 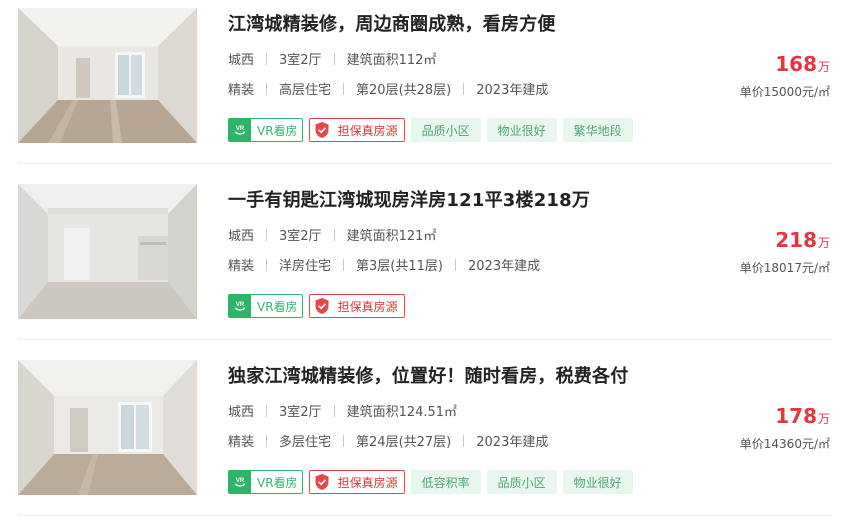 I want to click on total-price: 178万, so click(x=802, y=416).